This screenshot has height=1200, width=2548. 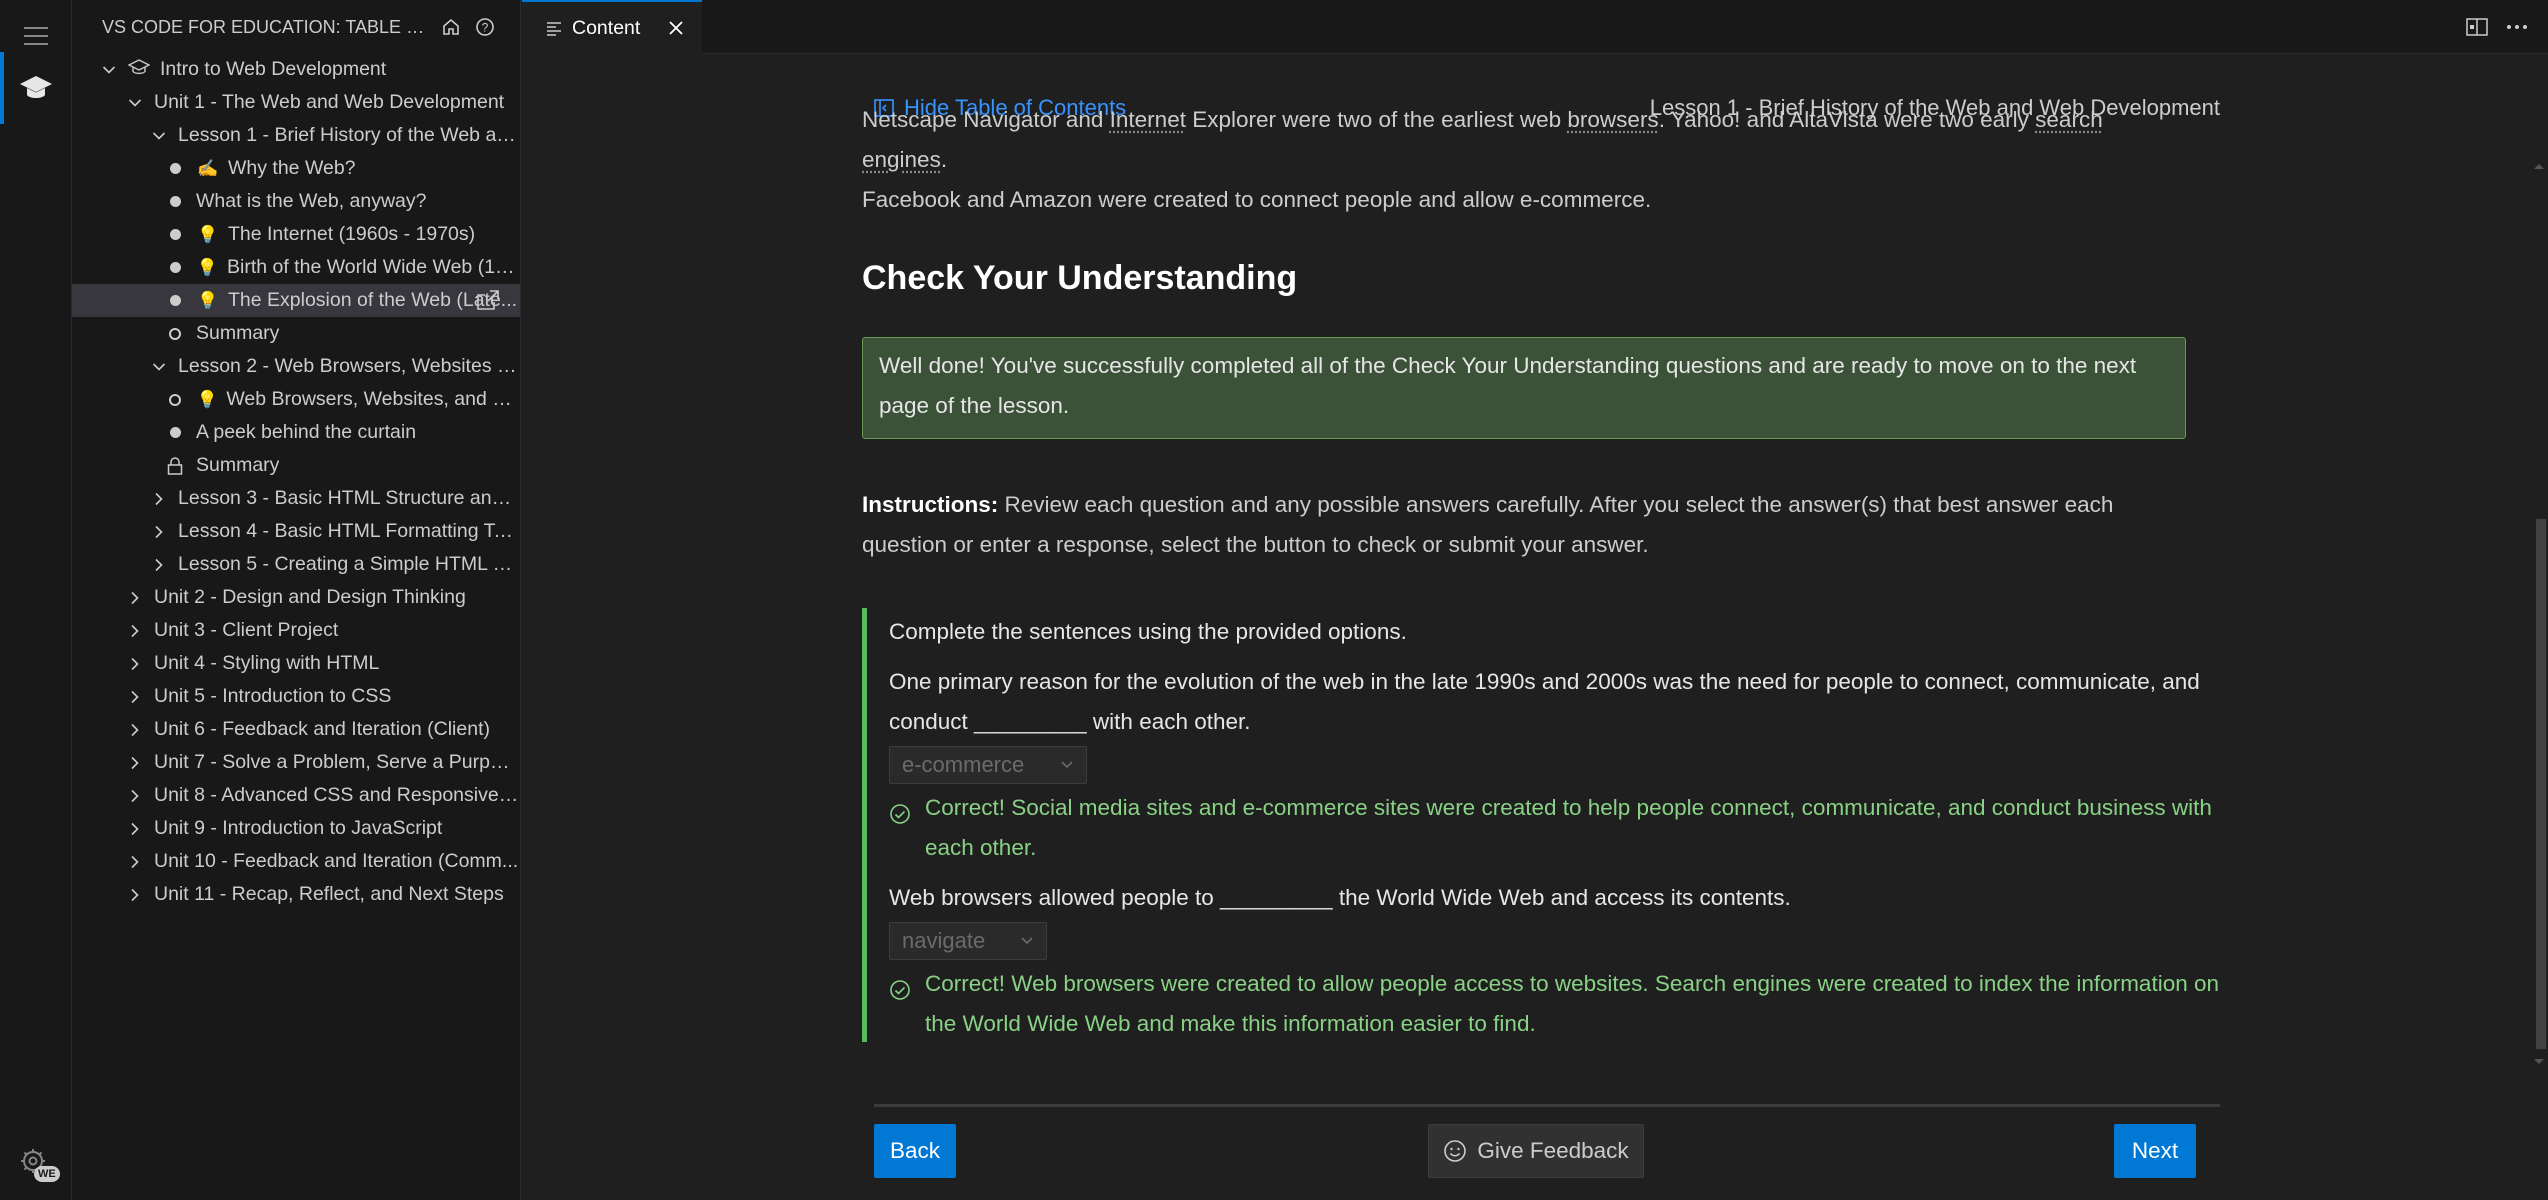 I want to click on toc-item: A peek behind the curtain, so click(x=296, y=432).